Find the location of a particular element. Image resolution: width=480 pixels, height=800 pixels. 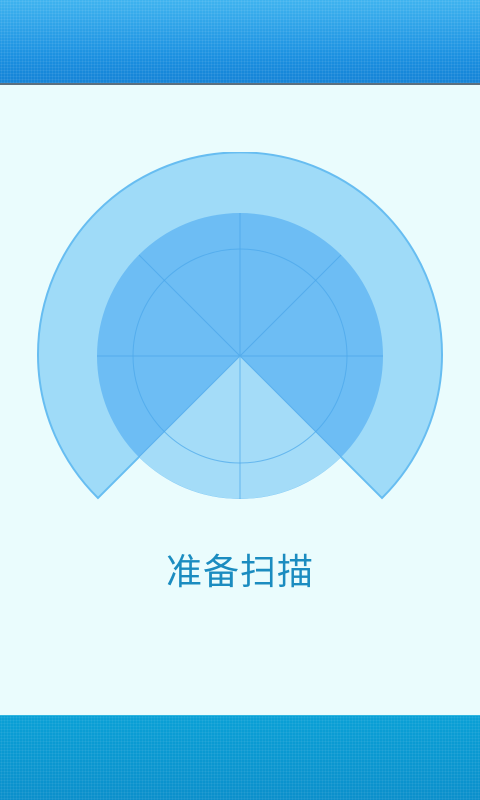

top-bar is located at coordinates (240, 42).